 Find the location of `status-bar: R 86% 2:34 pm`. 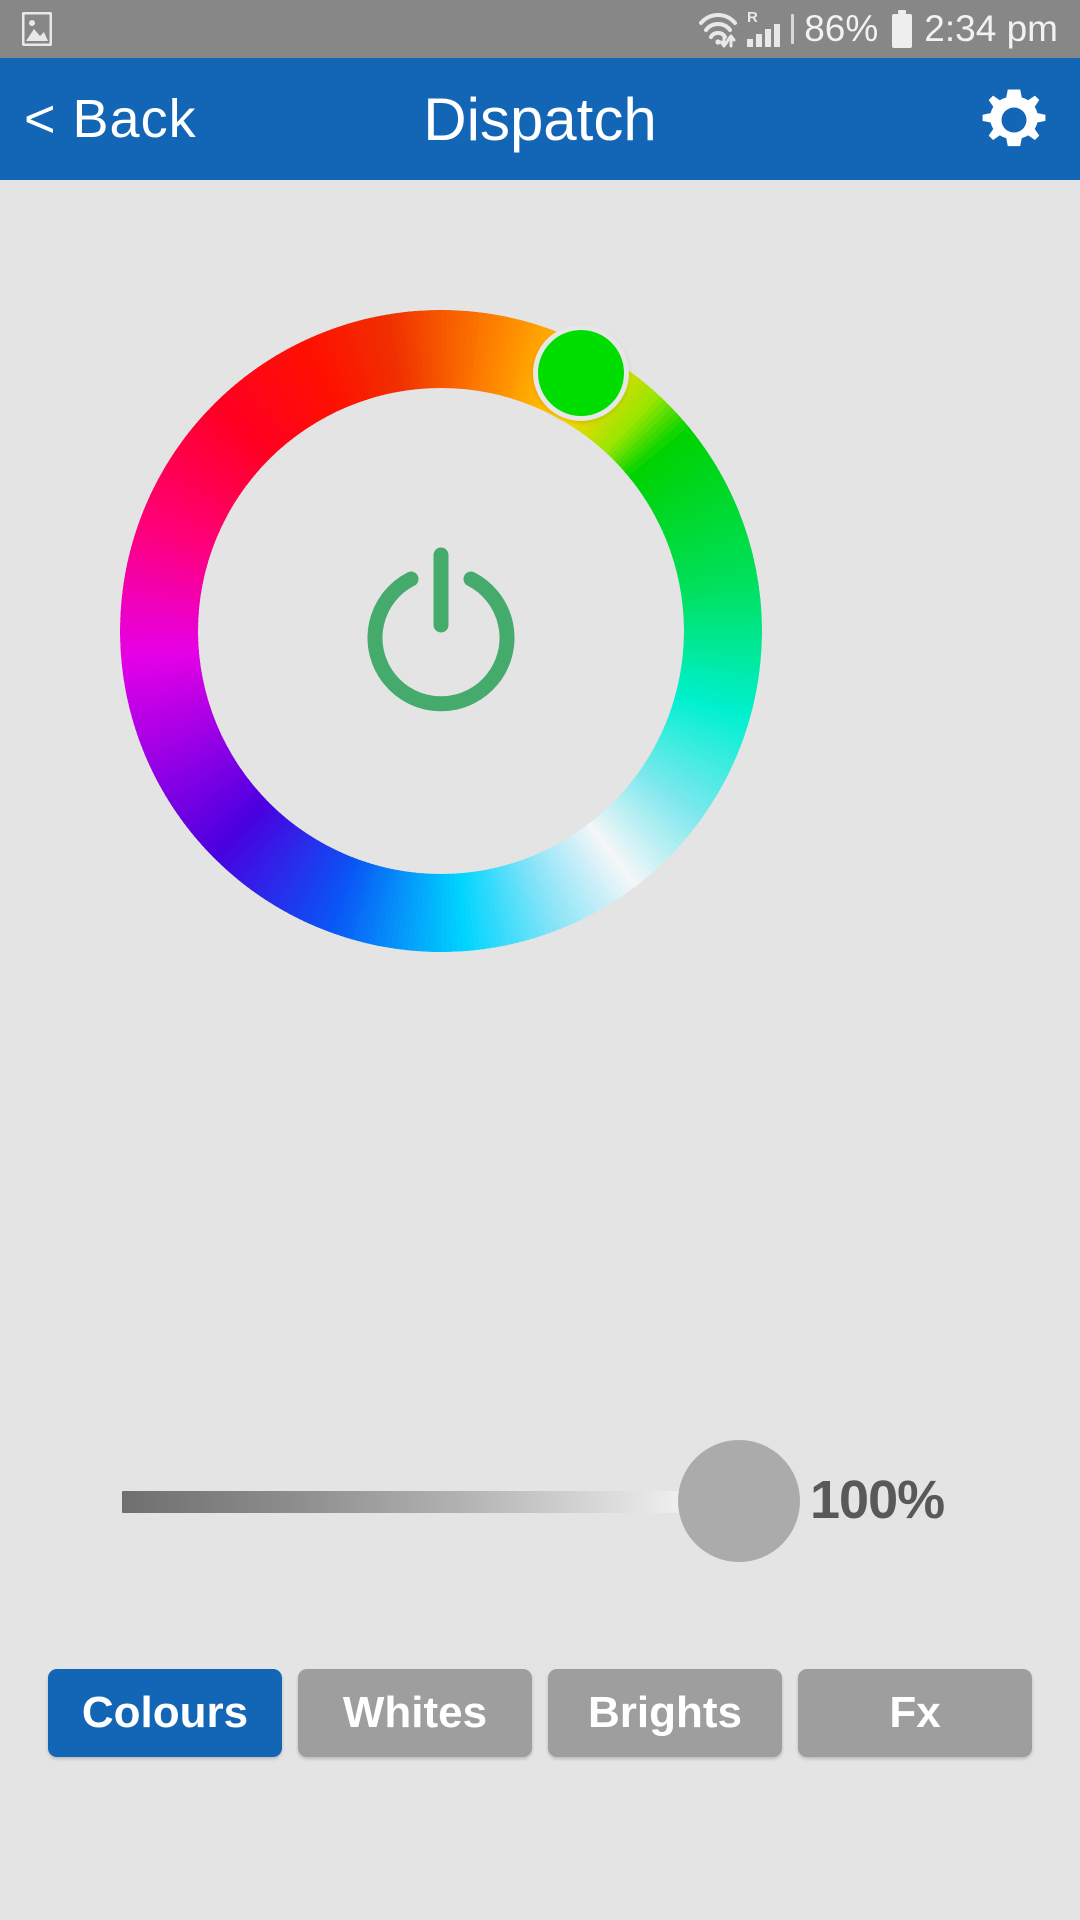

status-bar: R 86% 2:34 pm is located at coordinates (540, 29).